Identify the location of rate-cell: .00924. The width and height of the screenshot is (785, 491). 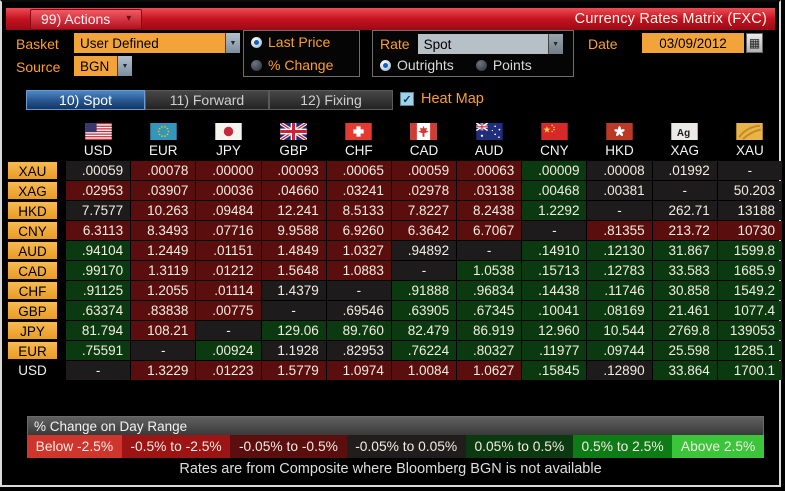
(228, 350).